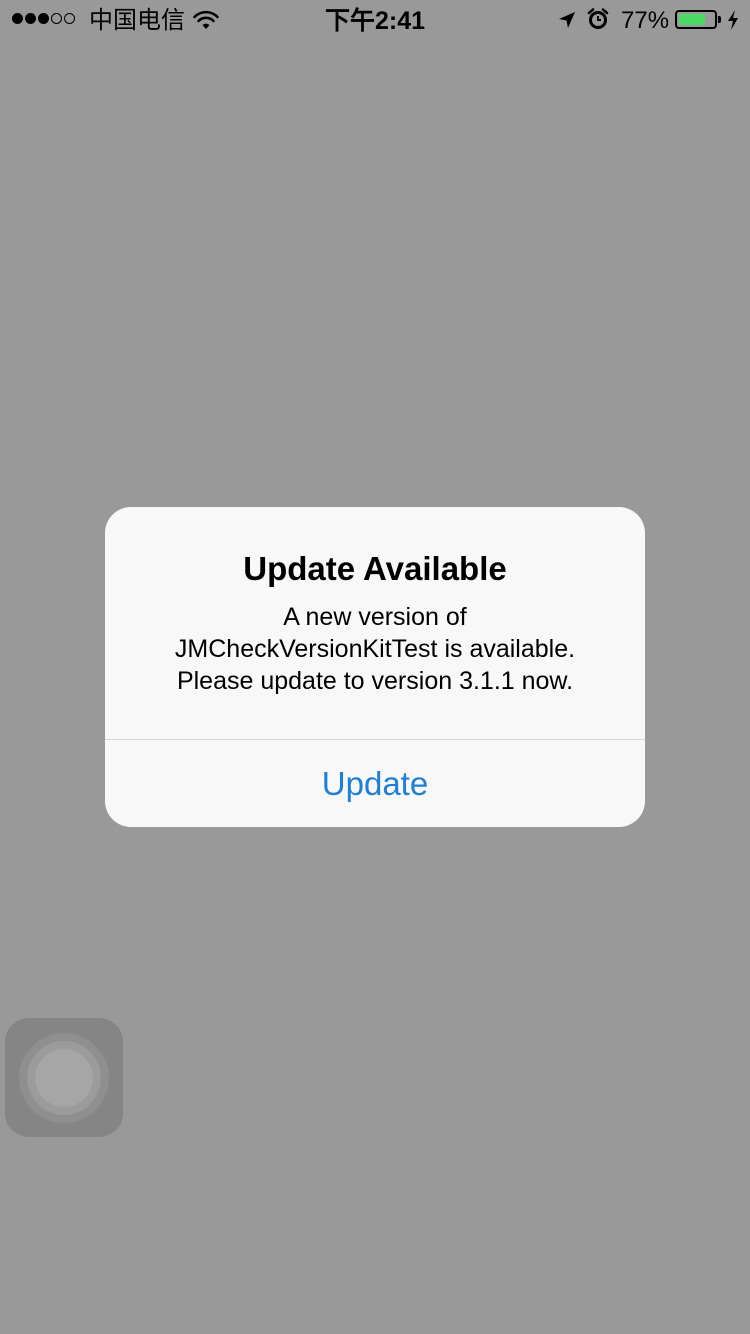 This screenshot has height=1334, width=750. What do you see at coordinates (598, 22) in the screenshot?
I see `alarm-clock-icon` at bounding box center [598, 22].